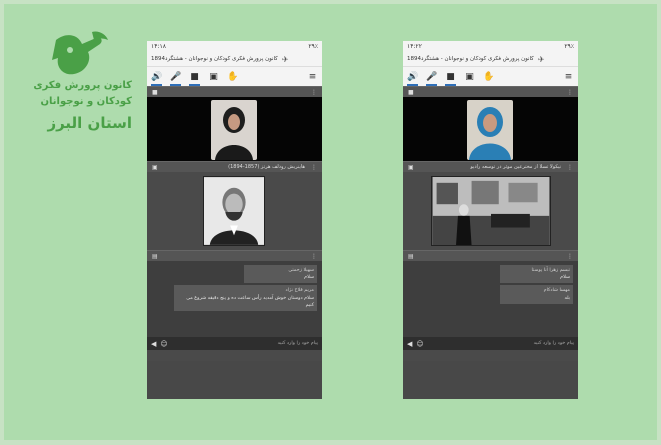 The height and width of the screenshot is (445, 661). I want to click on status-time: ۱۴:۱۸, so click(158, 46).